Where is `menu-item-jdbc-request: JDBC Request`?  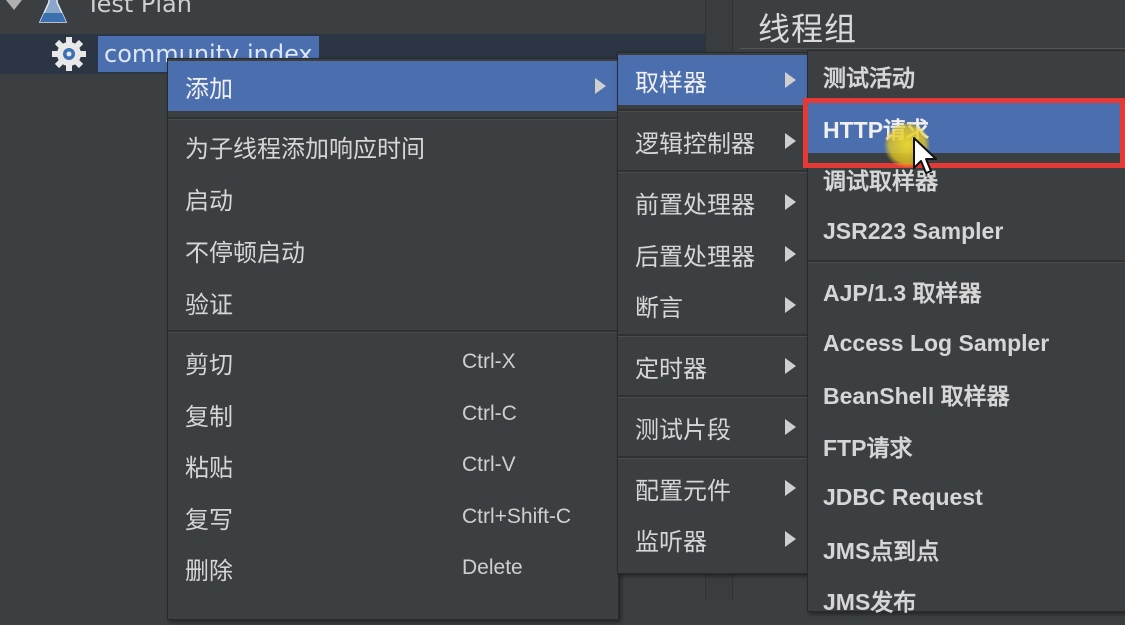 menu-item-jdbc-request: JDBC Request is located at coordinates (966, 497).